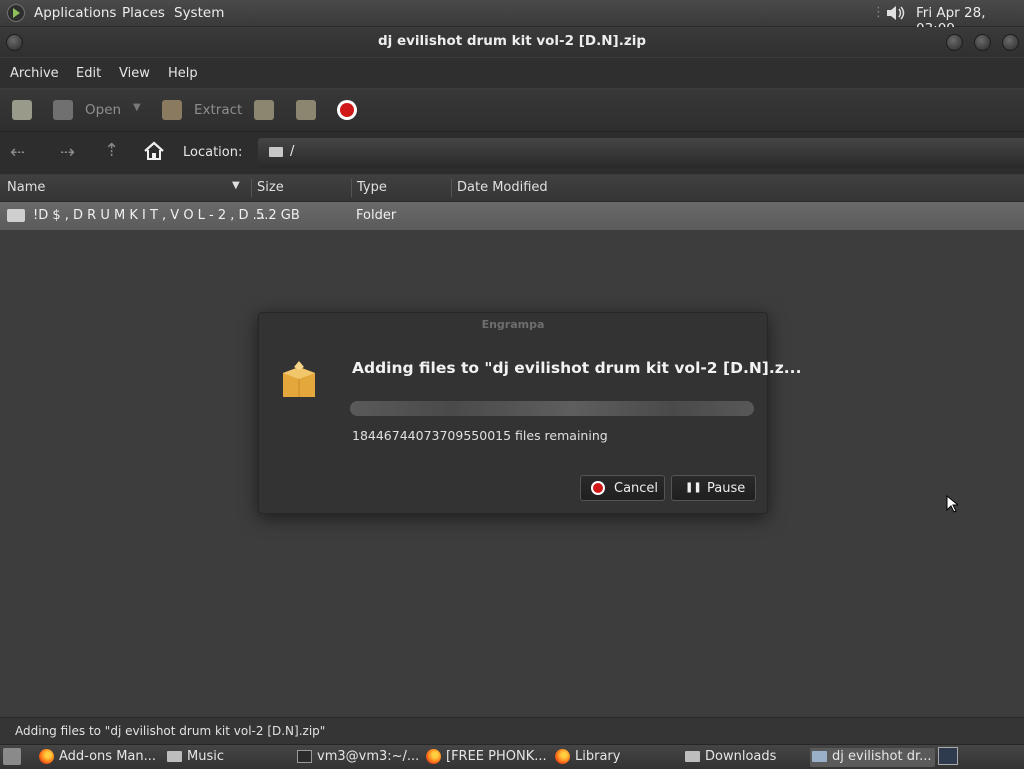 The image size is (1024, 769). What do you see at coordinates (480, 435) in the screenshot?
I see `files-remaining: 18446744073709550015 files remaining` at bounding box center [480, 435].